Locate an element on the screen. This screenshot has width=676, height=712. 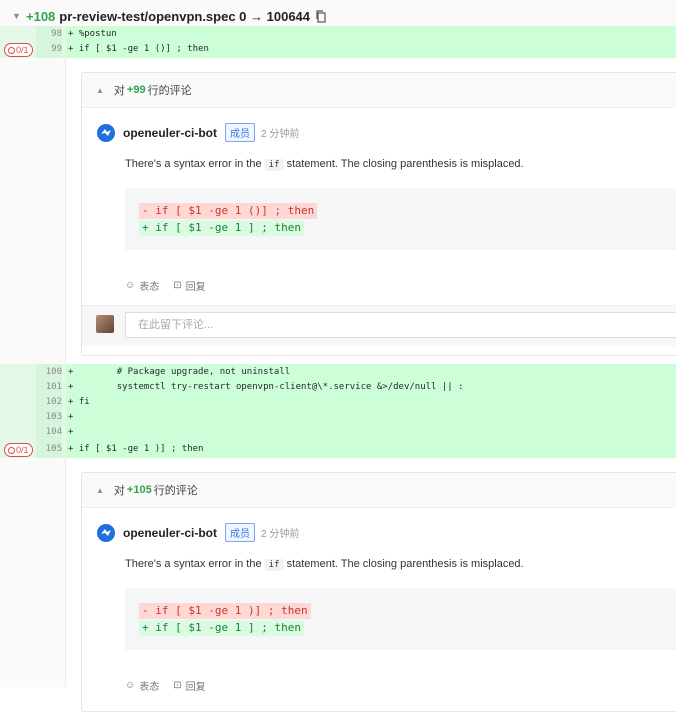
thread-header: ▲ 对 +99 行的评论 is located at coordinates (379, 90).